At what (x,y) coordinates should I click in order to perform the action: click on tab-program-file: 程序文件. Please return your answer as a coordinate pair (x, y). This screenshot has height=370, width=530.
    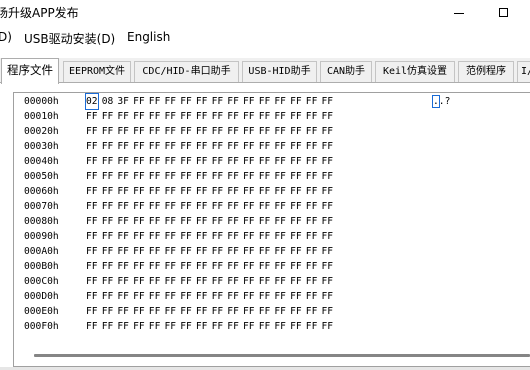
    Looking at the image, I should click on (30, 71).